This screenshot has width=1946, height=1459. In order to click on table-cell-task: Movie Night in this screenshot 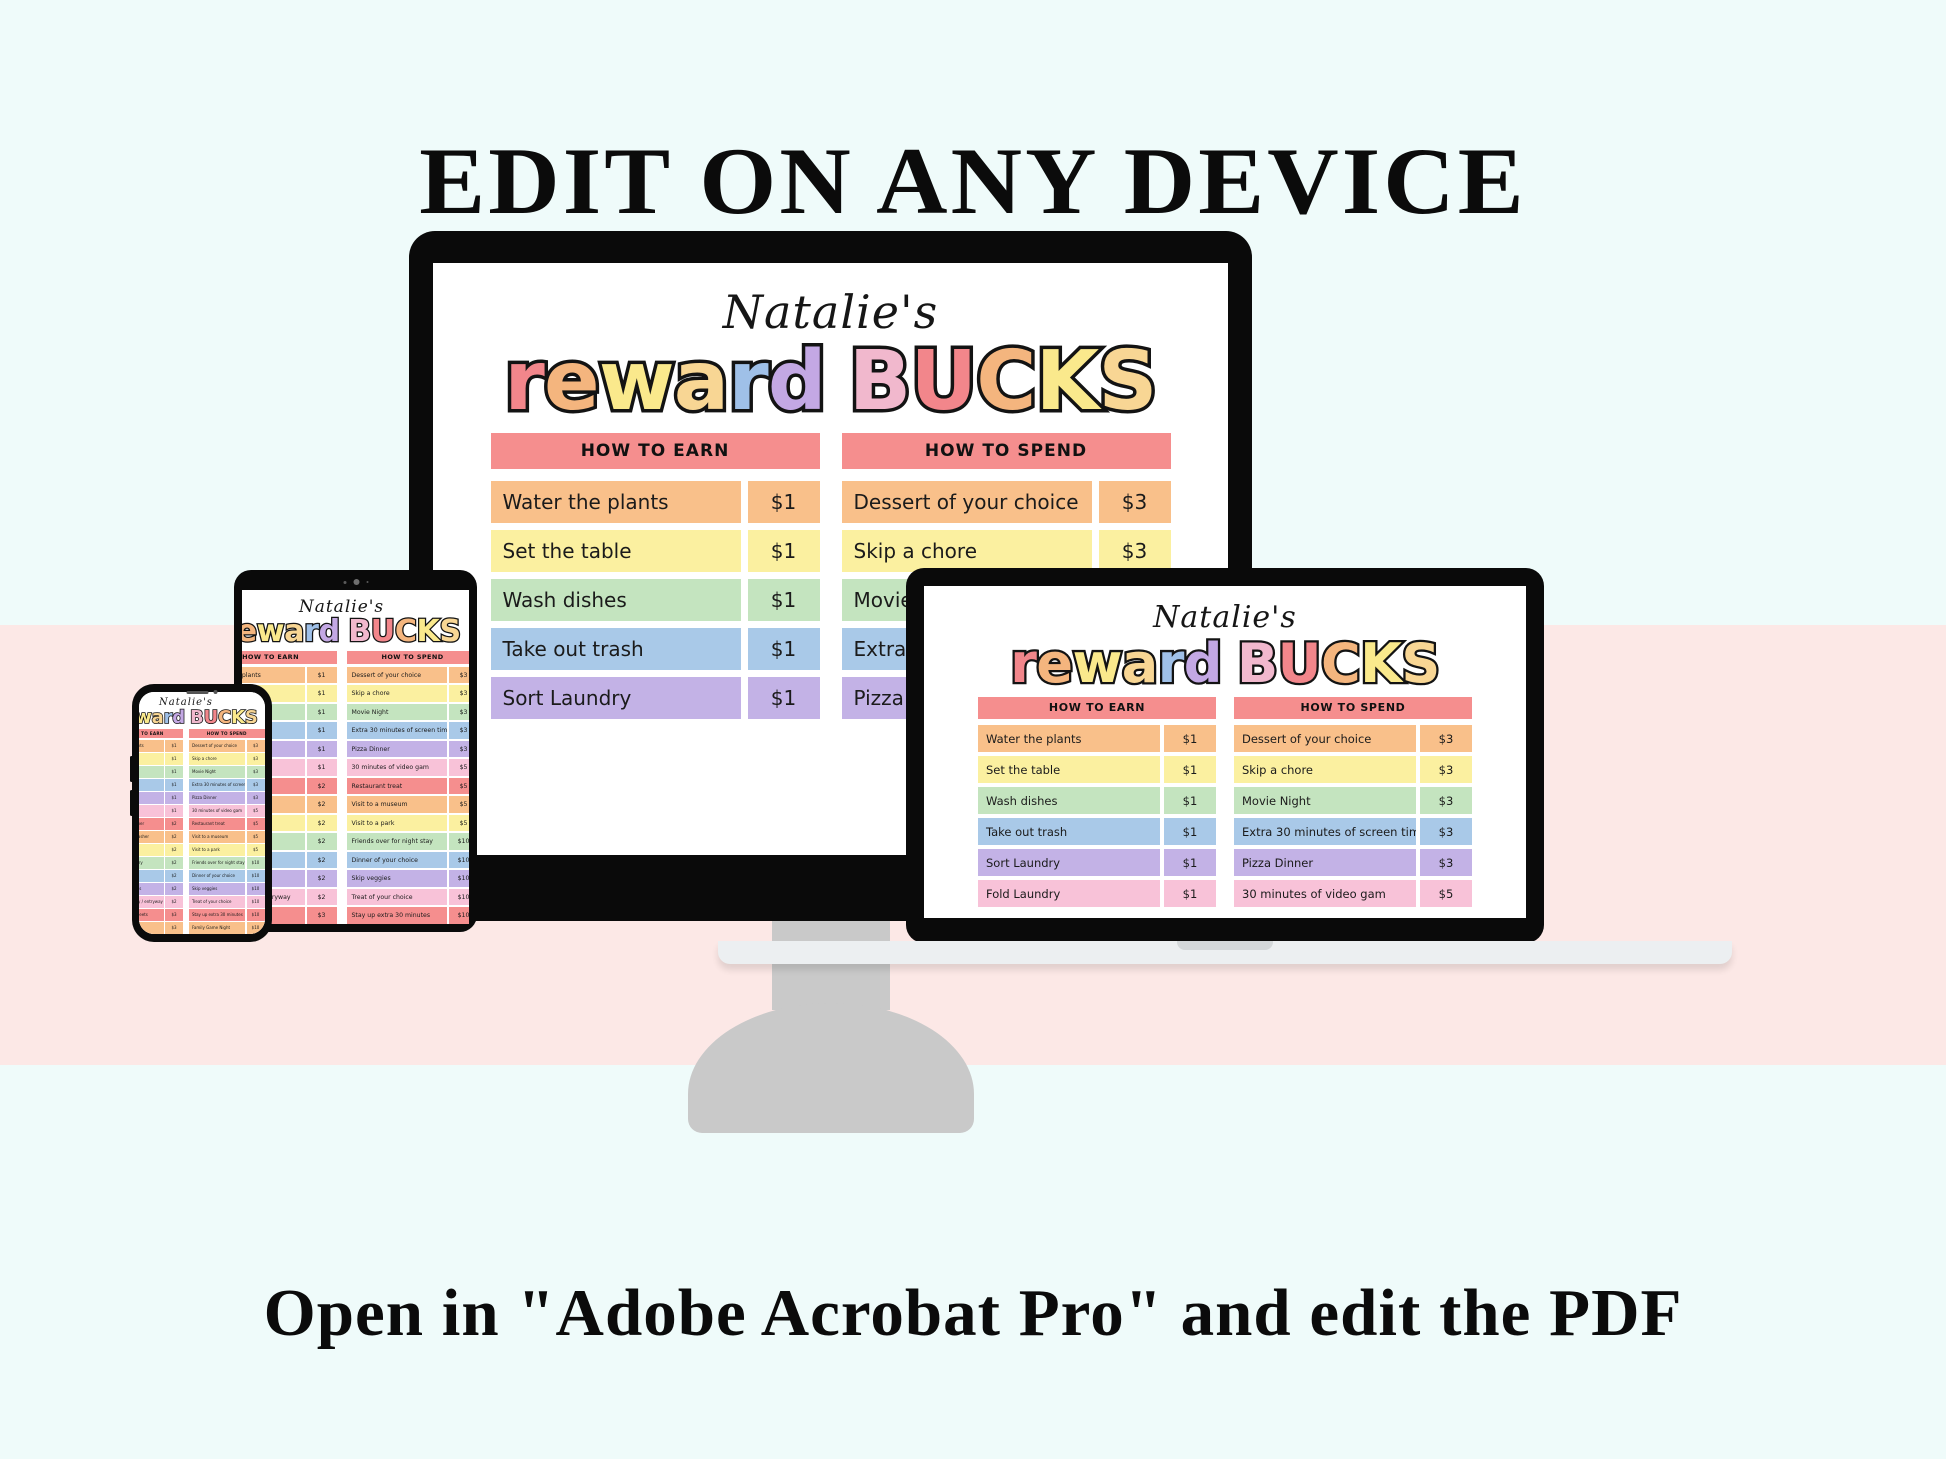, I will do `click(396, 712)`.